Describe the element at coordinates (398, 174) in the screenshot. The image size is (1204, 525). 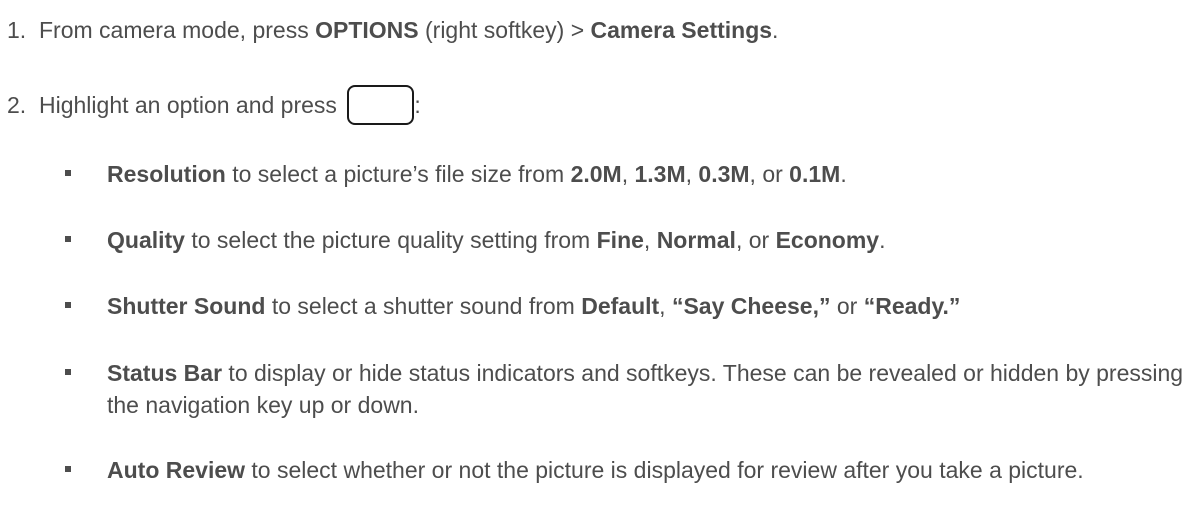
I see `option-description: to select a picture’s file size from` at that location.